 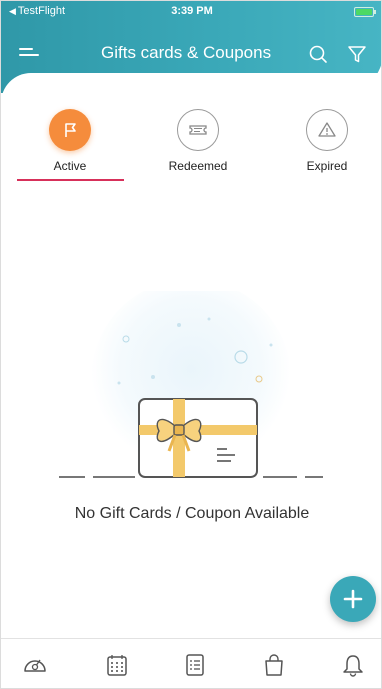 What do you see at coordinates (70, 180) in the screenshot?
I see `active-tab-indicator` at bounding box center [70, 180].